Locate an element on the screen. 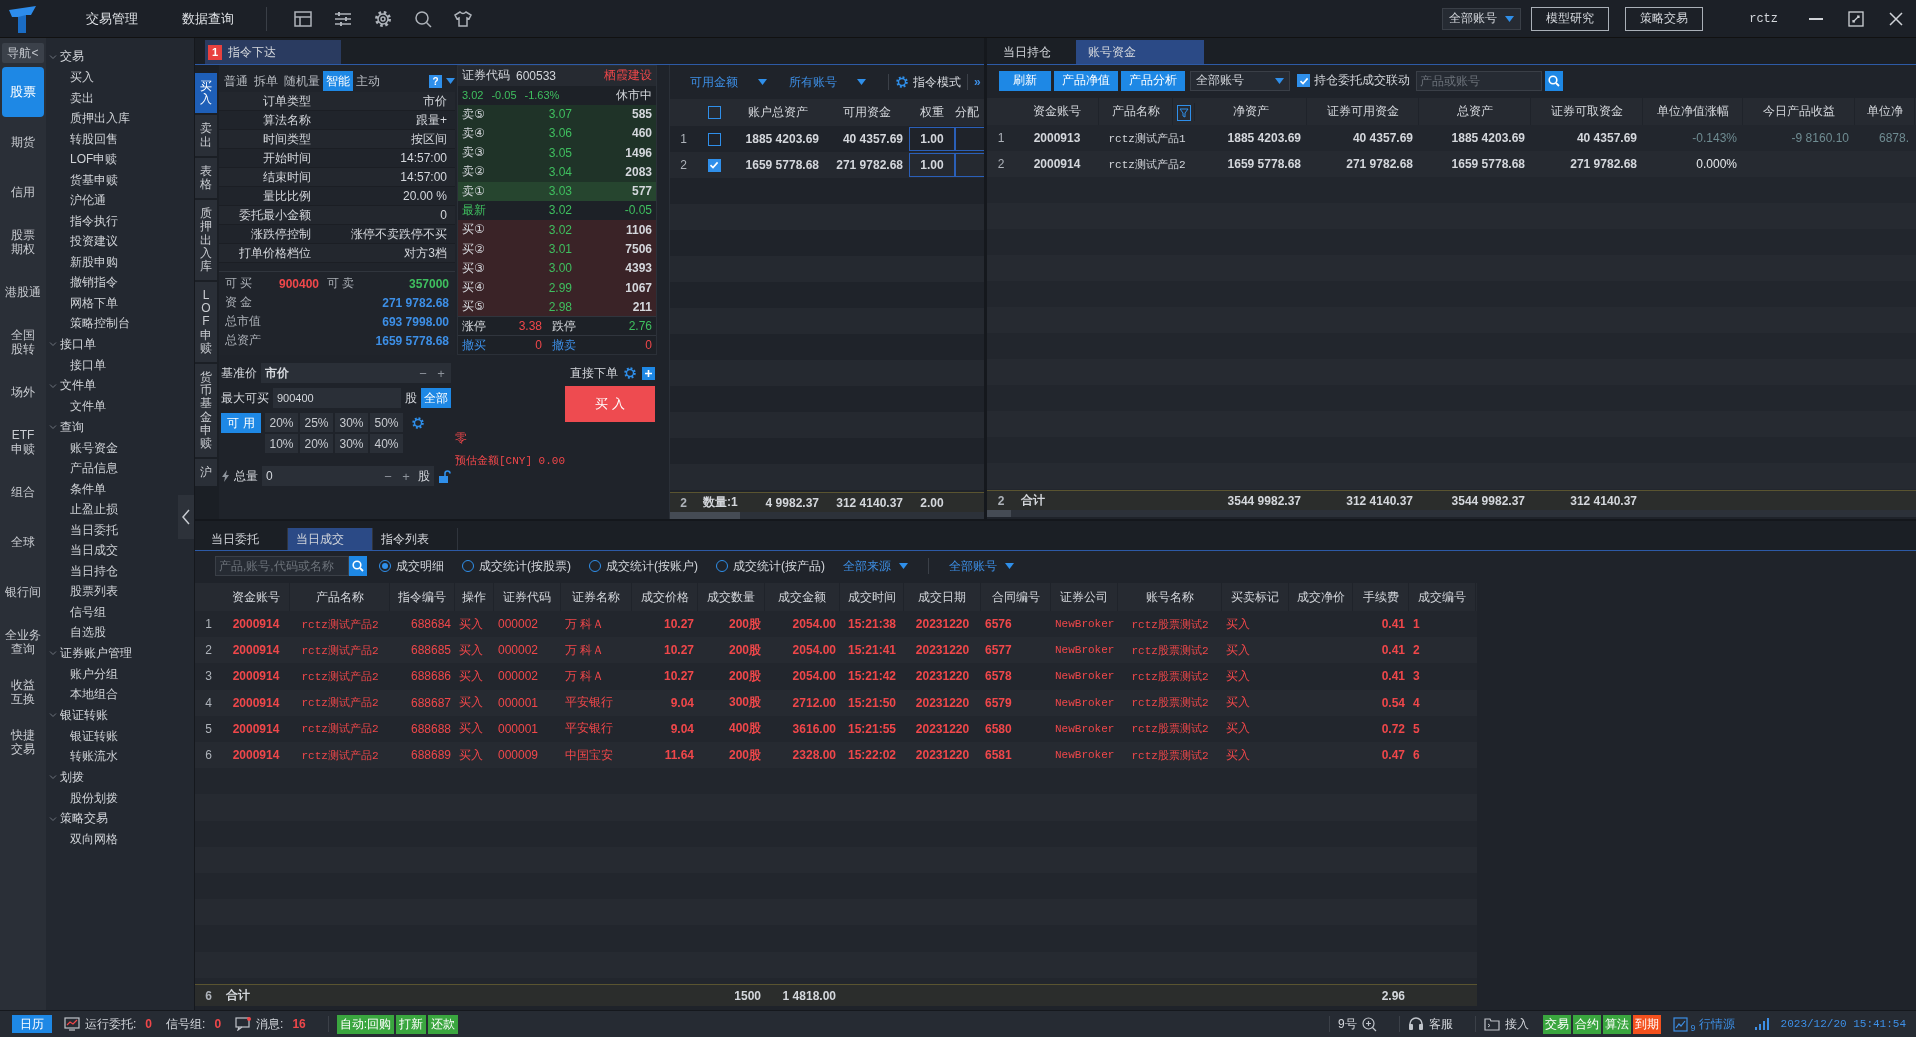 Image resolution: width=1916 pixels, height=1037 pixels. message-icon is located at coordinates (243, 1024).